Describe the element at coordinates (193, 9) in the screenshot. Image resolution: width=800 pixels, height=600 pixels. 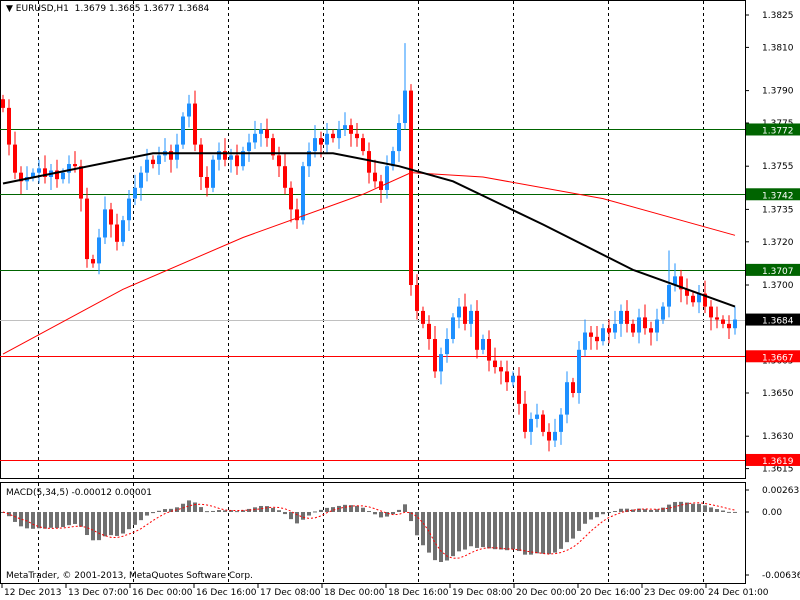
I see `close-value: 1.3684` at that location.